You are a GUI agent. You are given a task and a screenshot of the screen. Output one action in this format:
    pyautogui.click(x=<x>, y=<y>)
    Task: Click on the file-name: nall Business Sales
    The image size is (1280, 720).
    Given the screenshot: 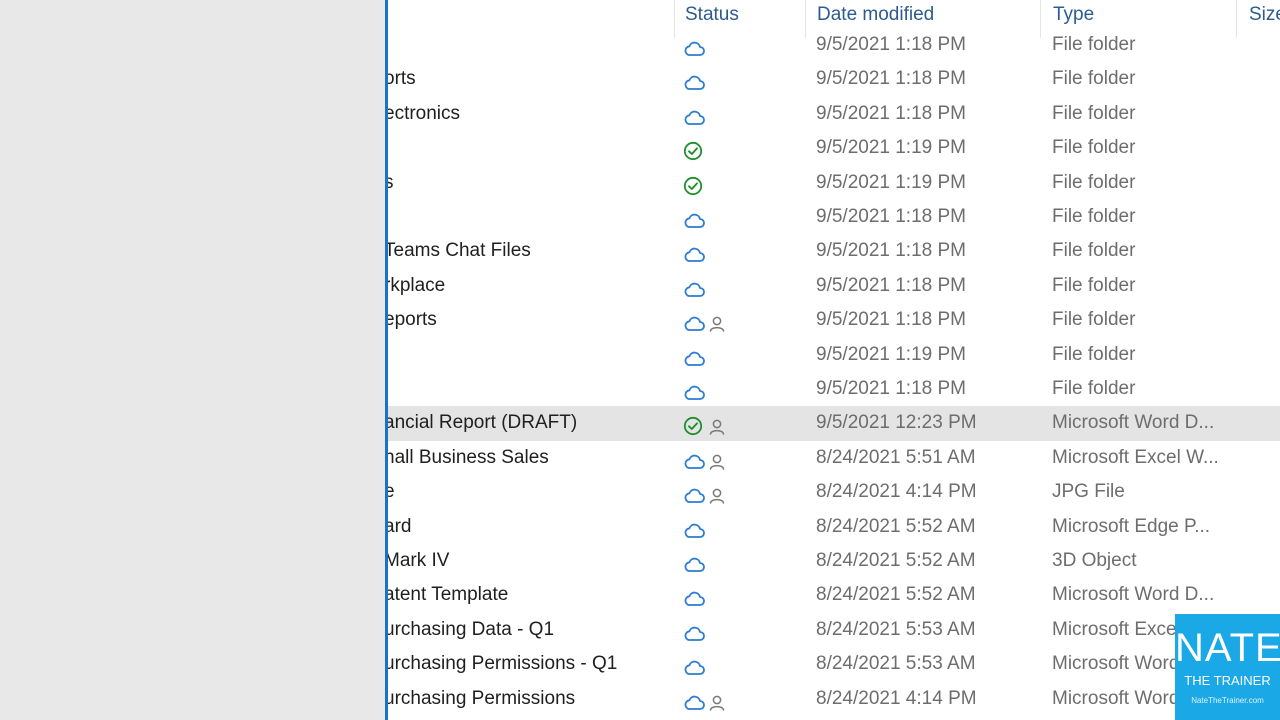 What is the action you would take?
    pyautogui.click(x=526, y=458)
    